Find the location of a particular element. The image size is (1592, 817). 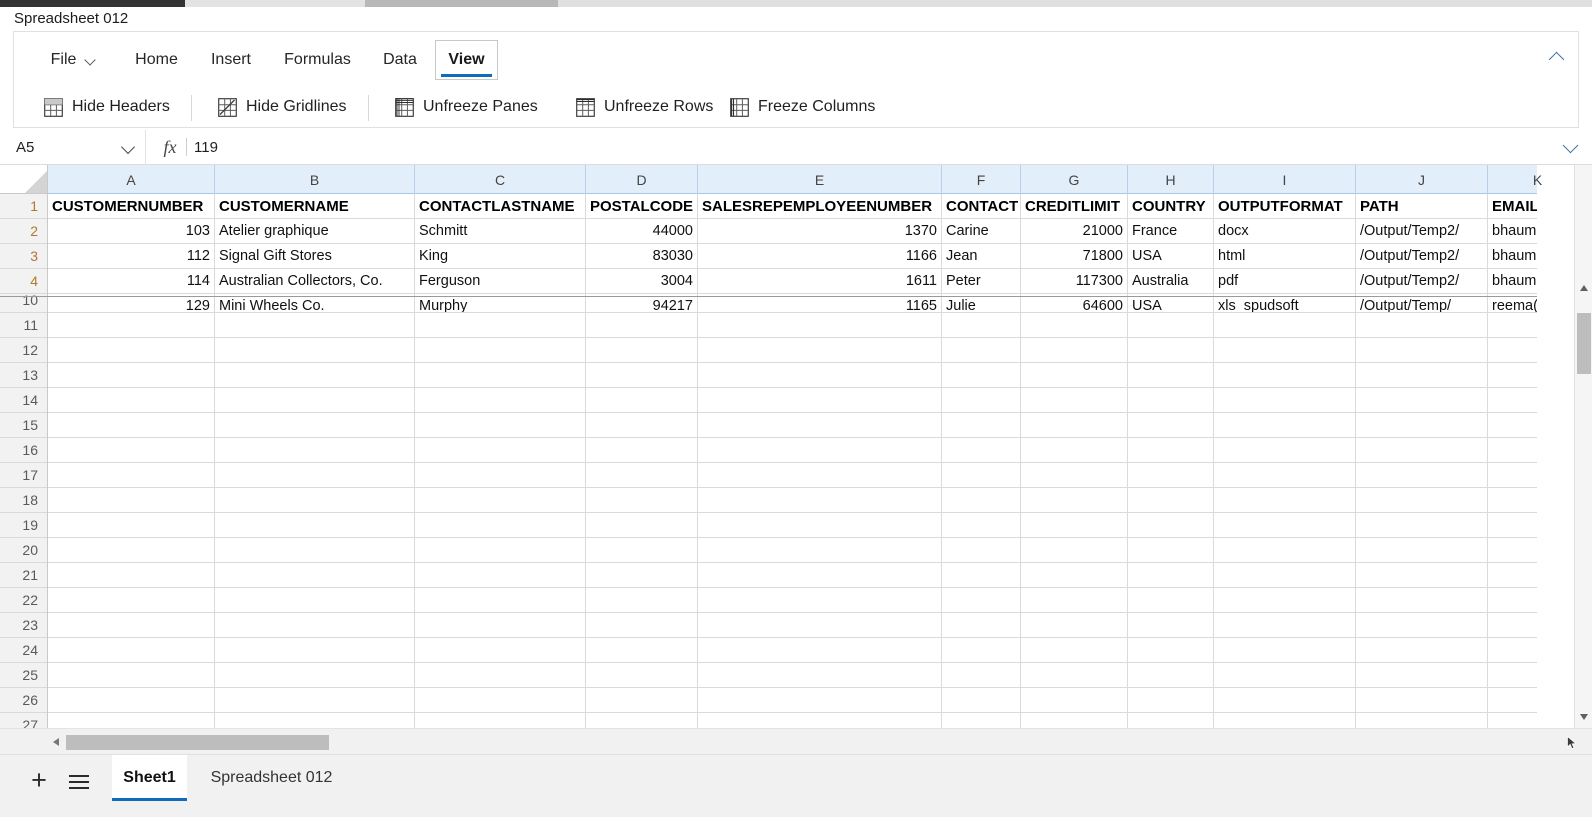

formula-input: 119 is located at coordinates (873, 147).